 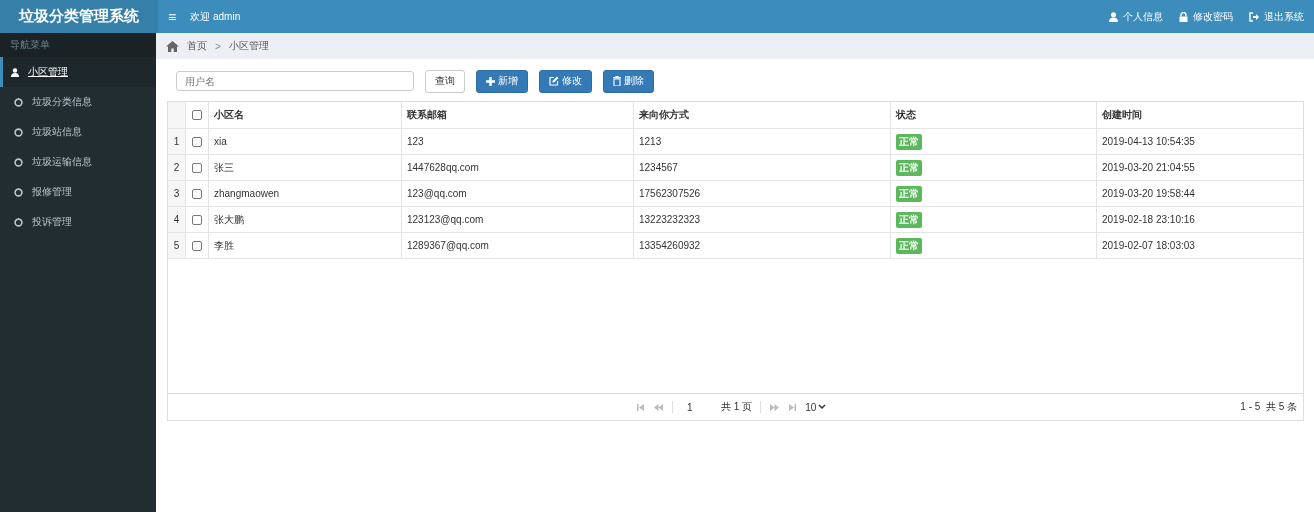 I want to click on sidebar-item: 垃圾站信息, so click(x=78, y=132).